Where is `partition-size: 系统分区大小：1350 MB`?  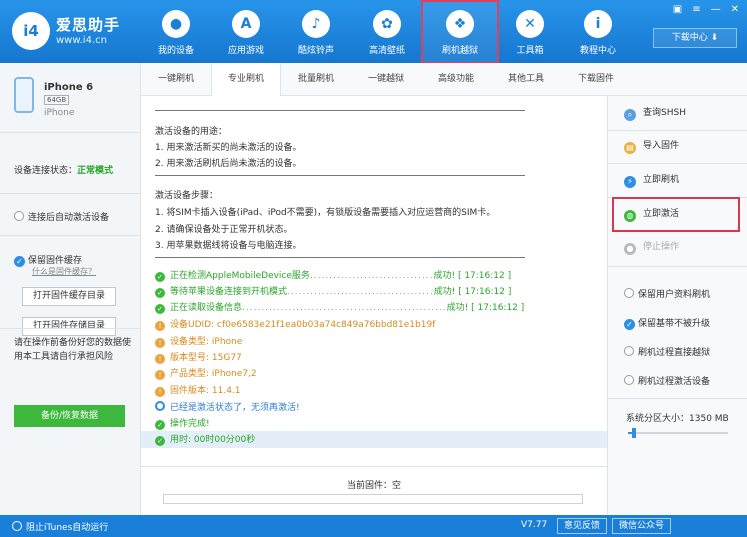 partition-size: 系统分区大小：1350 MB is located at coordinates (677, 419).